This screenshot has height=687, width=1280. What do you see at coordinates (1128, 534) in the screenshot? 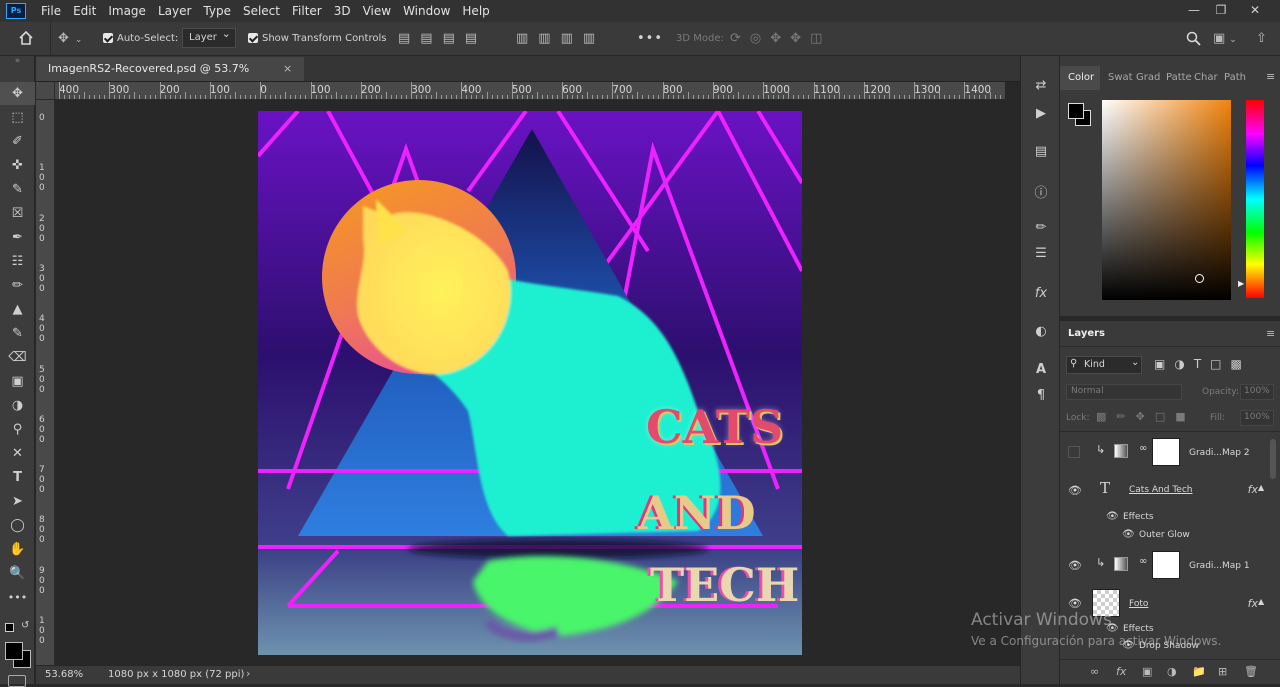
I see `outer-glow-eye-icon: 👁` at bounding box center [1128, 534].